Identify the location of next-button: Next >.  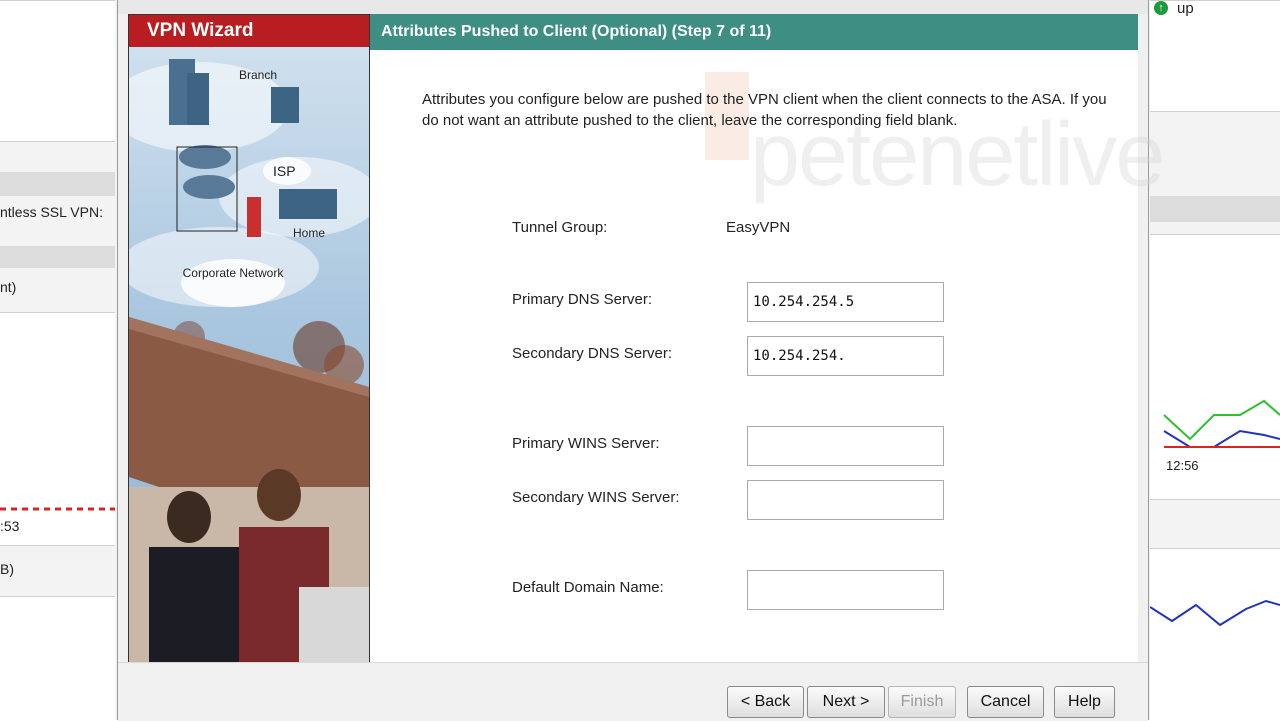
(846, 702).